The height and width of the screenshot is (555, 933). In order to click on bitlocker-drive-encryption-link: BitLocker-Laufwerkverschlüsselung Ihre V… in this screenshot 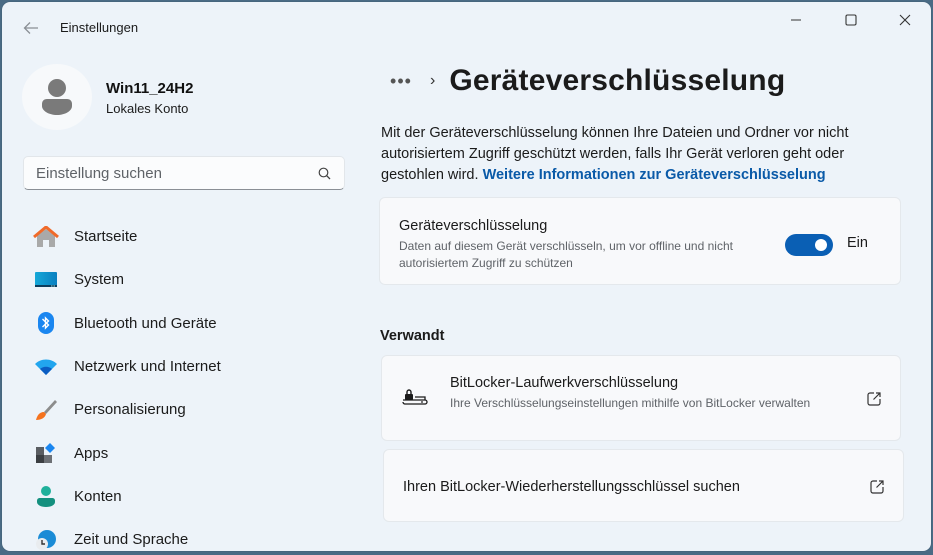, I will do `click(641, 398)`.